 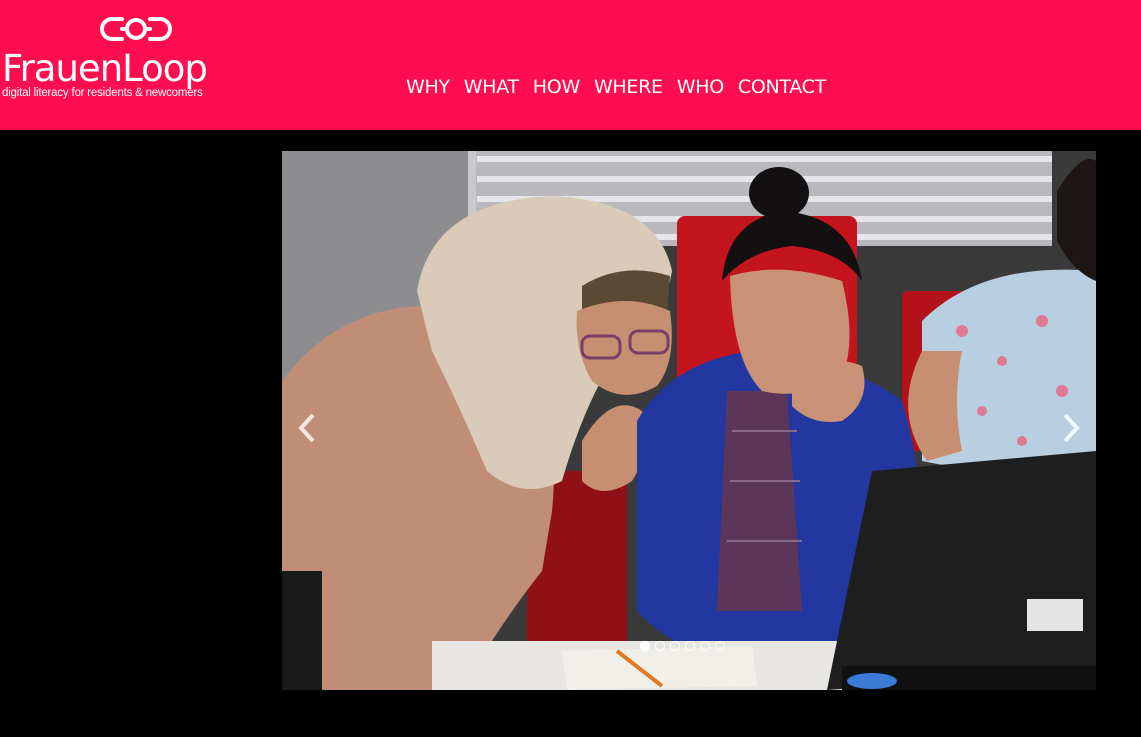 I want to click on brand-name: FrauenLoop, so click(x=105, y=68).